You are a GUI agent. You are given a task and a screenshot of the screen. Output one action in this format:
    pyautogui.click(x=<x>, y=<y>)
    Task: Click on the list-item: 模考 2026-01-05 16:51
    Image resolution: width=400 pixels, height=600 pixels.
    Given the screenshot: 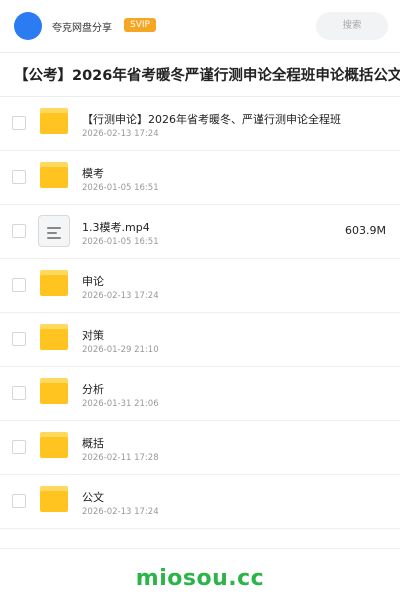 What is the action you would take?
    pyautogui.click(x=200, y=178)
    